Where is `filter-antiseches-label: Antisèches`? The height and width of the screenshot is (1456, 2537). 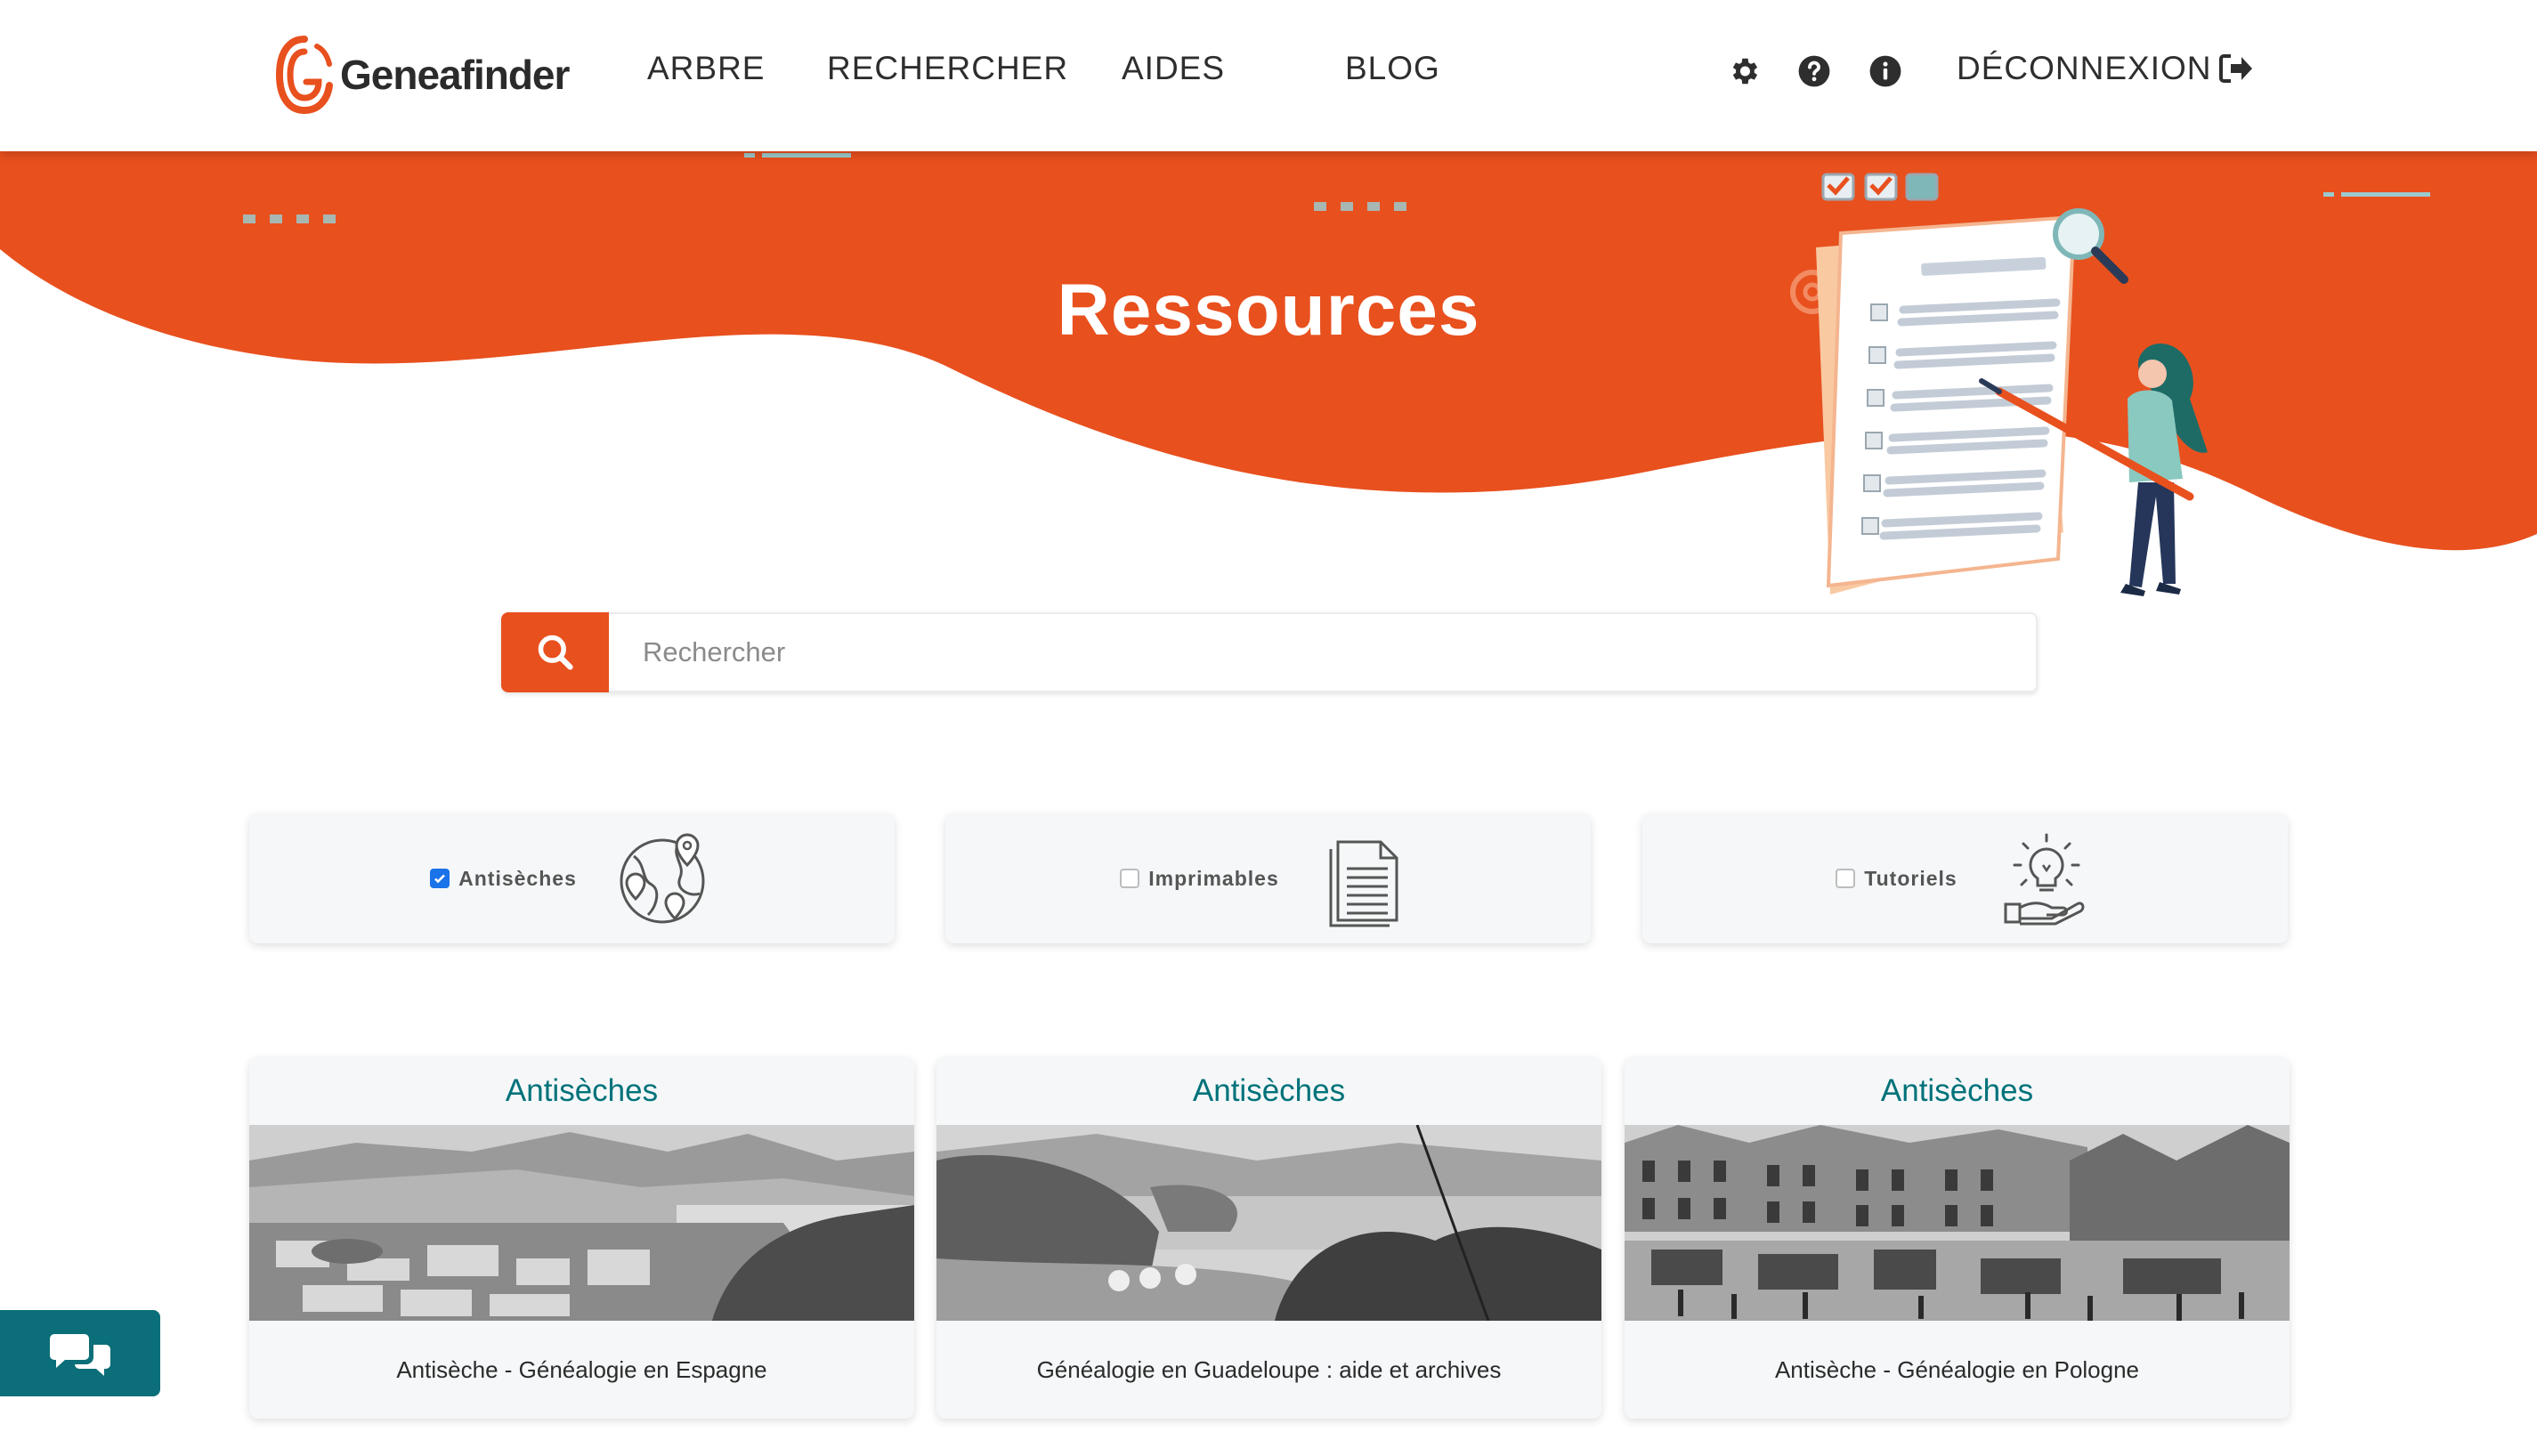
filter-antiseches-label: Antisèches is located at coordinates (517, 878).